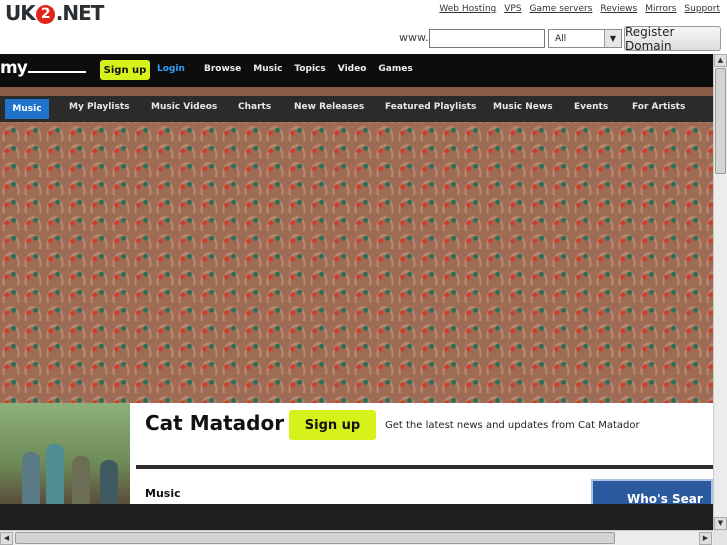  I want to click on scroll-right-icon: ▶, so click(705, 538).